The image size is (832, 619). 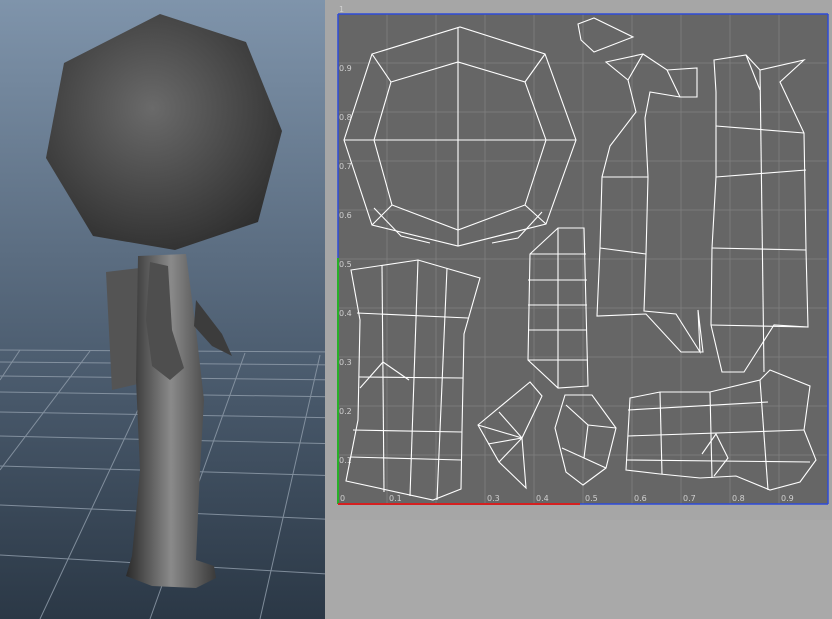 I want to click on v-tick-label: 0.5, so click(x=345, y=264).